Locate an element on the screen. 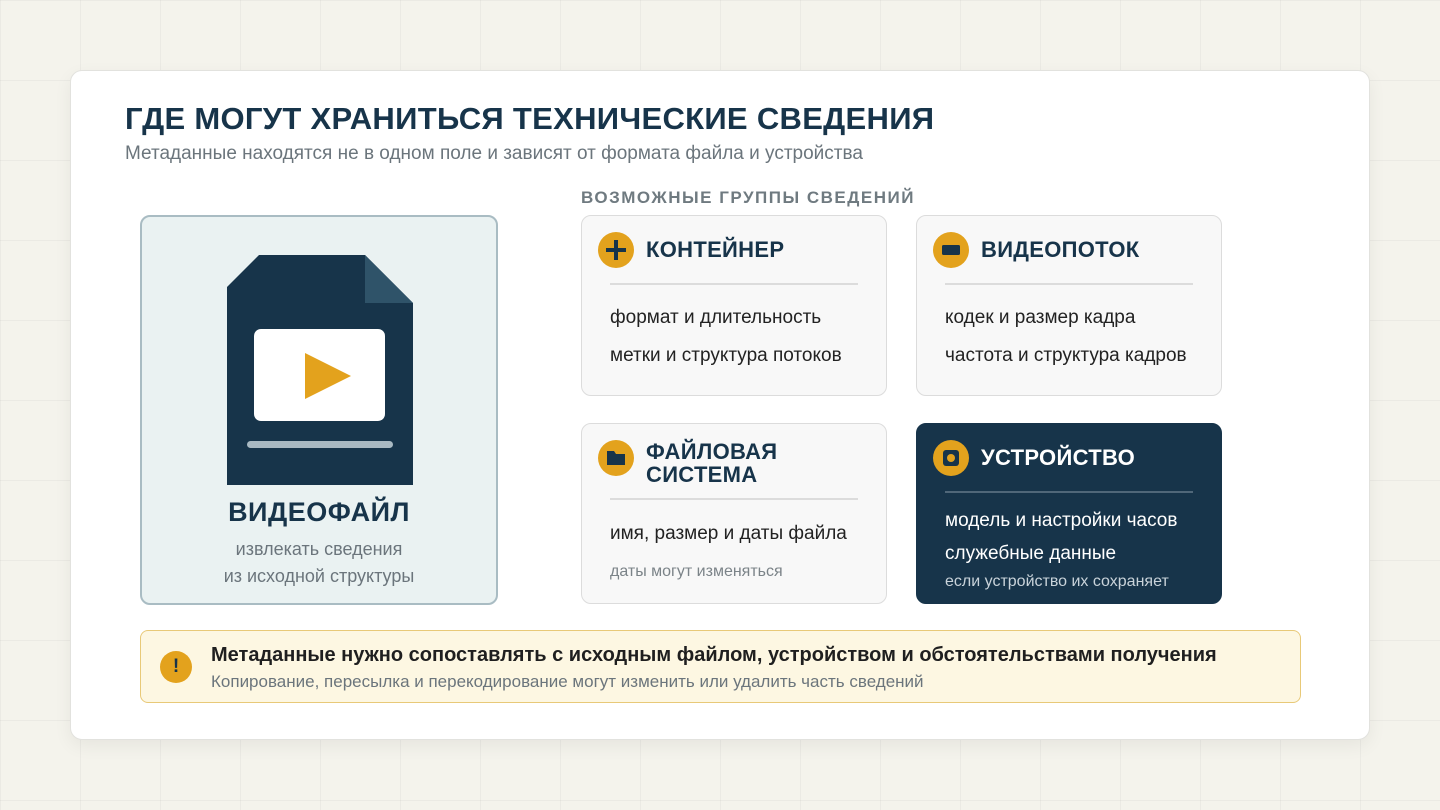  file-title: ВИДЕОФАЙЛ is located at coordinates (319, 512).